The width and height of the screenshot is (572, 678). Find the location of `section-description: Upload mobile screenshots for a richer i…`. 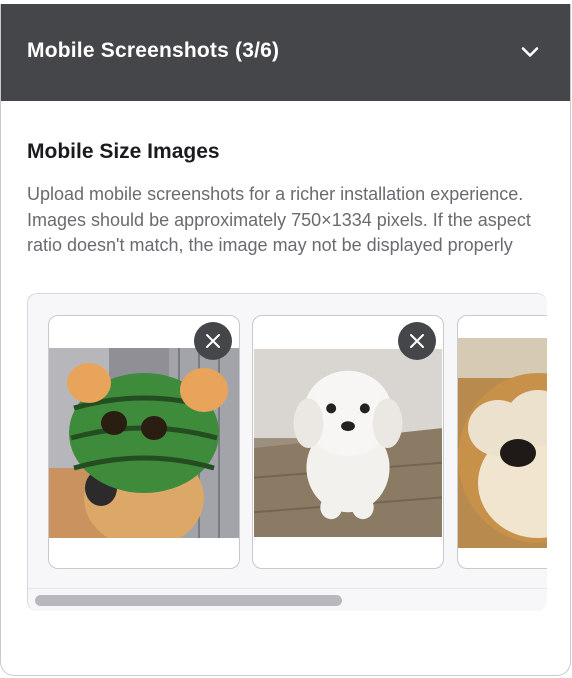

section-description: Upload mobile screenshots for a richer i… is located at coordinates (279, 219).